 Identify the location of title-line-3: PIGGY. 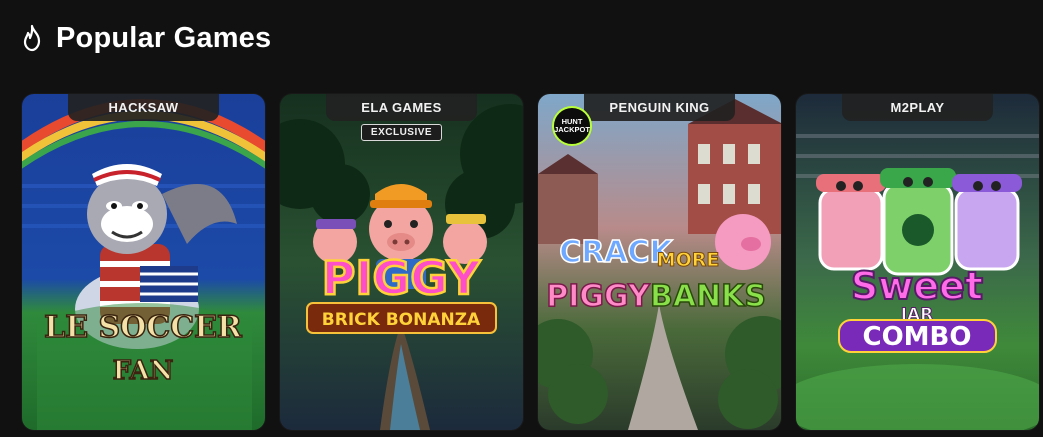
(598, 296).